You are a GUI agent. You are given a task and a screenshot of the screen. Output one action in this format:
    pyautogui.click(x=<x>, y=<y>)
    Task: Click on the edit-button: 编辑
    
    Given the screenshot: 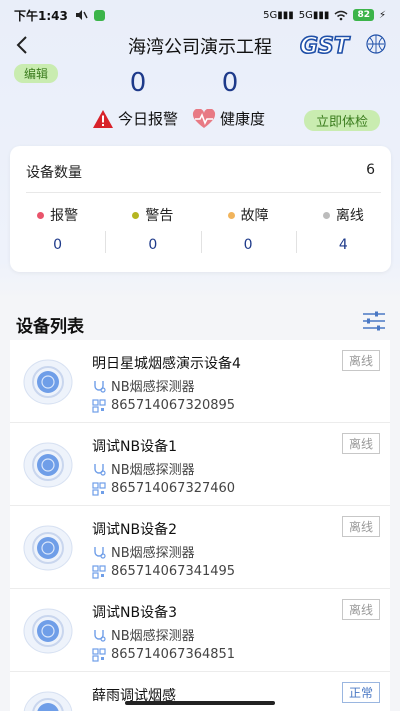 What is the action you would take?
    pyautogui.click(x=36, y=73)
    